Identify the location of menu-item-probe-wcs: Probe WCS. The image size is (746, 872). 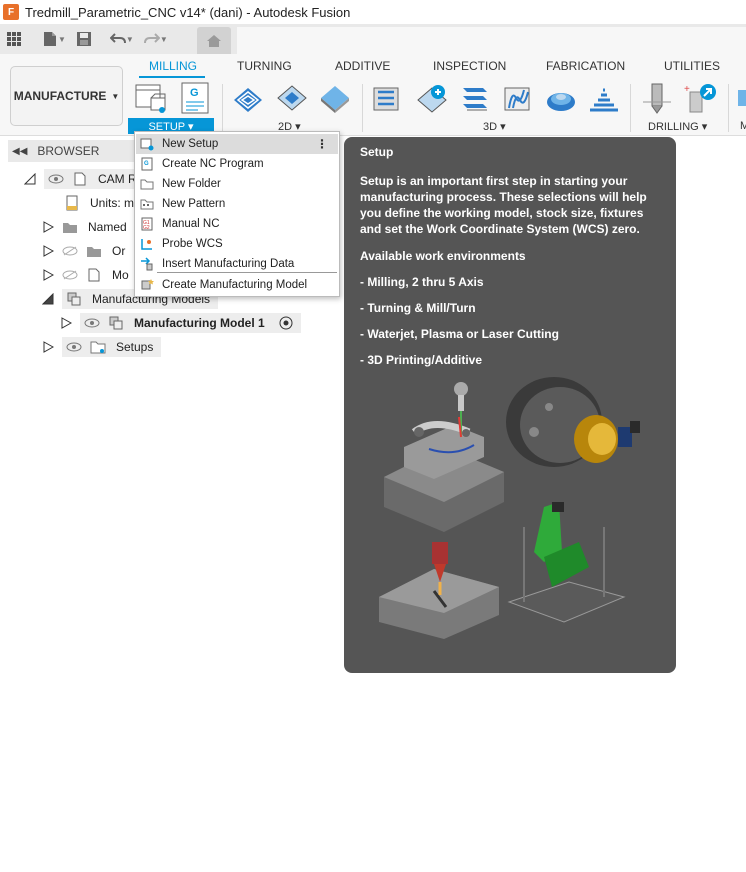
(237, 244).